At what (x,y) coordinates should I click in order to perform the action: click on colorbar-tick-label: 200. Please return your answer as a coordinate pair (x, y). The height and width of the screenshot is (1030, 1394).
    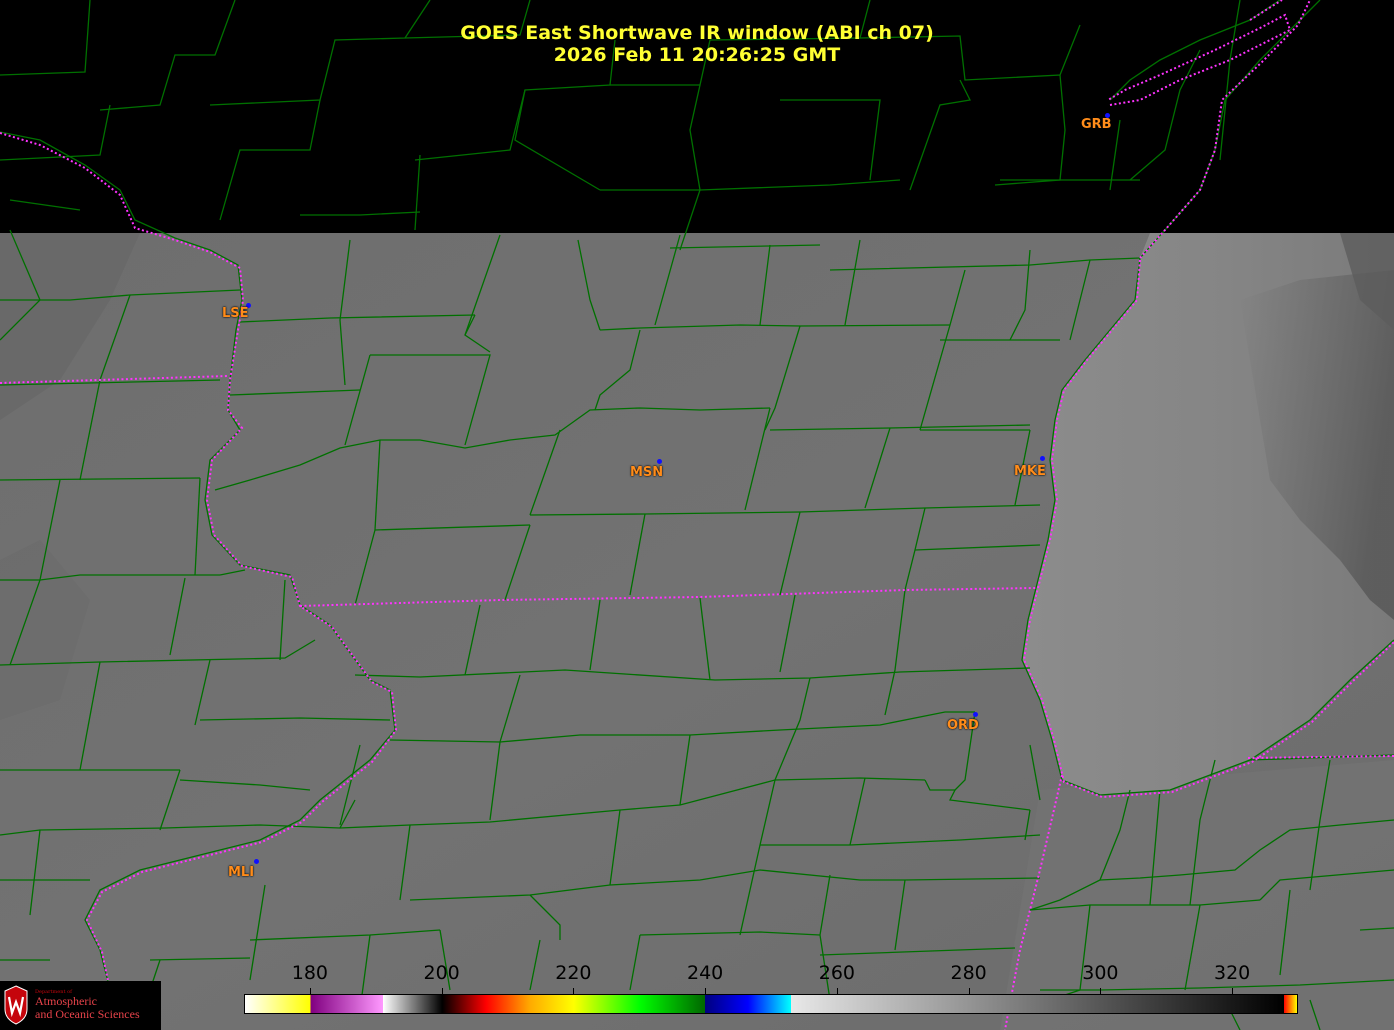
    Looking at the image, I should click on (441, 973).